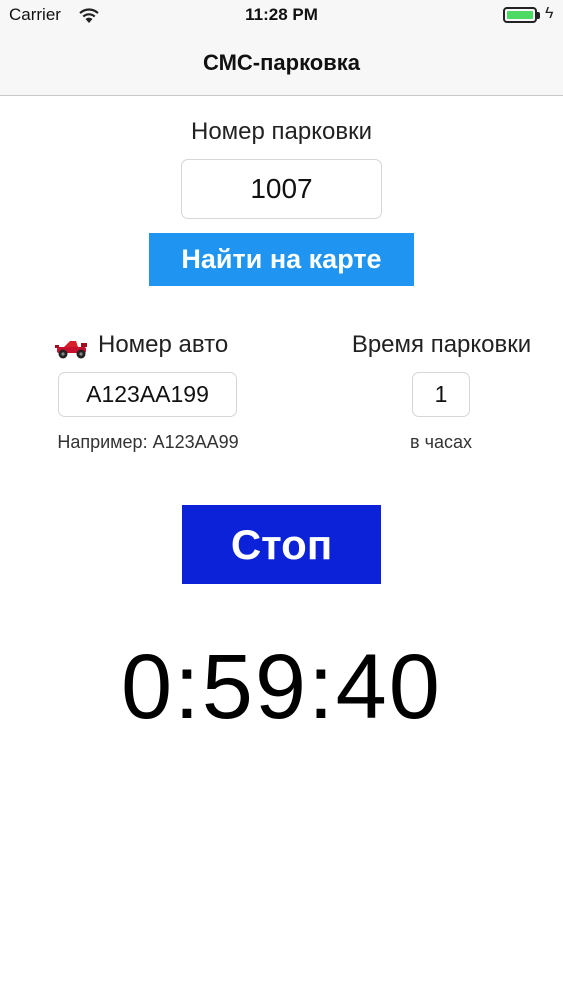 The height and width of the screenshot is (1000, 563). Describe the element at coordinates (549, 13) in the screenshot. I see `charging-icon: ϟ` at that location.